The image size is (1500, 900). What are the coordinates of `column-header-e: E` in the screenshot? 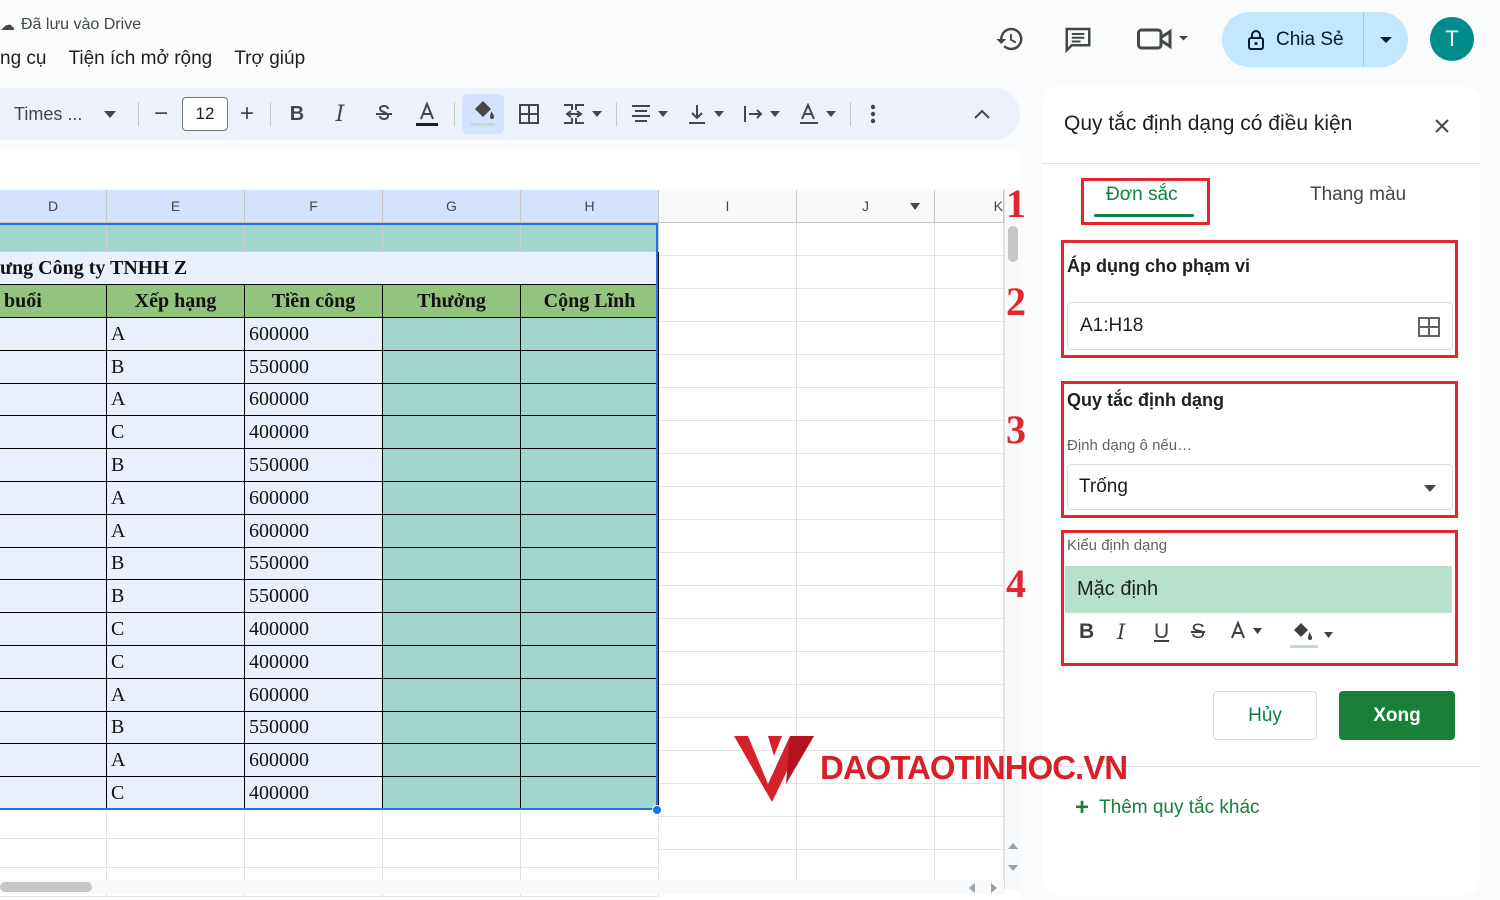 It's located at (176, 206).